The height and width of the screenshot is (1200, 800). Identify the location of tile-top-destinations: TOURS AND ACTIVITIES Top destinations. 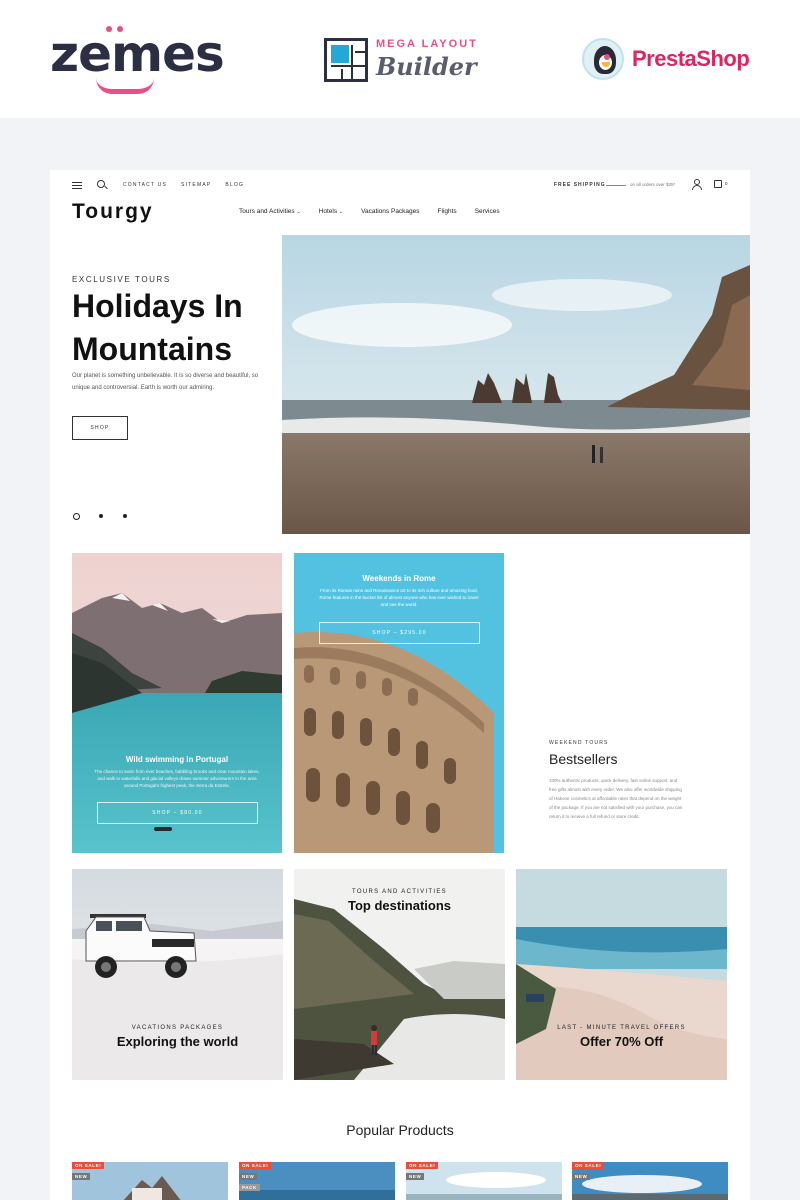
(399, 974).